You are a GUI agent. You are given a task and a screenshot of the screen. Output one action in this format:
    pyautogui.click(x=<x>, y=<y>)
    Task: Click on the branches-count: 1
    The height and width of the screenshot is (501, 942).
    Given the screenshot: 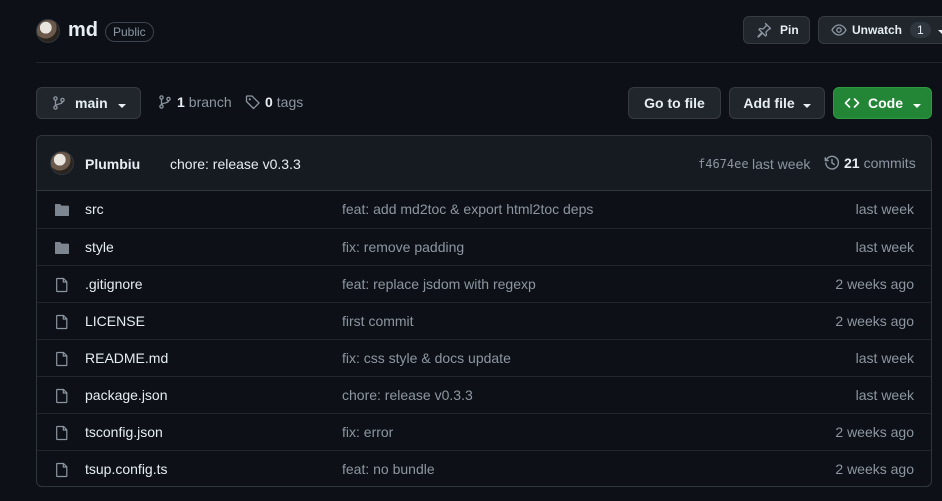 What is the action you would take?
    pyautogui.click(x=181, y=102)
    